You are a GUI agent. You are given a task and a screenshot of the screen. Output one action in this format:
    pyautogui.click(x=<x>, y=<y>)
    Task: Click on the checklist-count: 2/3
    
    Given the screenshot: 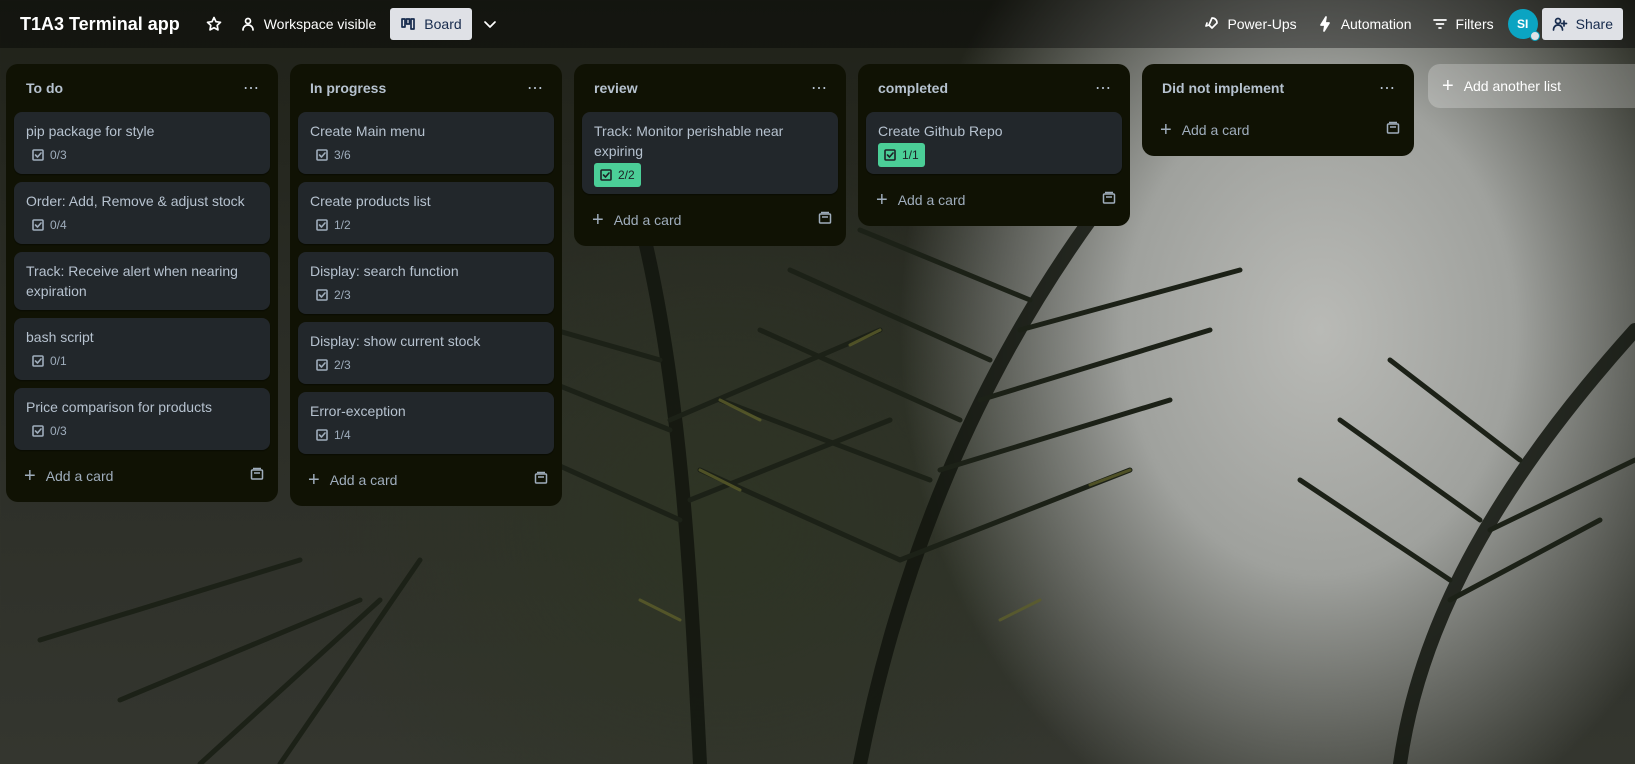 What is the action you would take?
    pyautogui.click(x=342, y=365)
    